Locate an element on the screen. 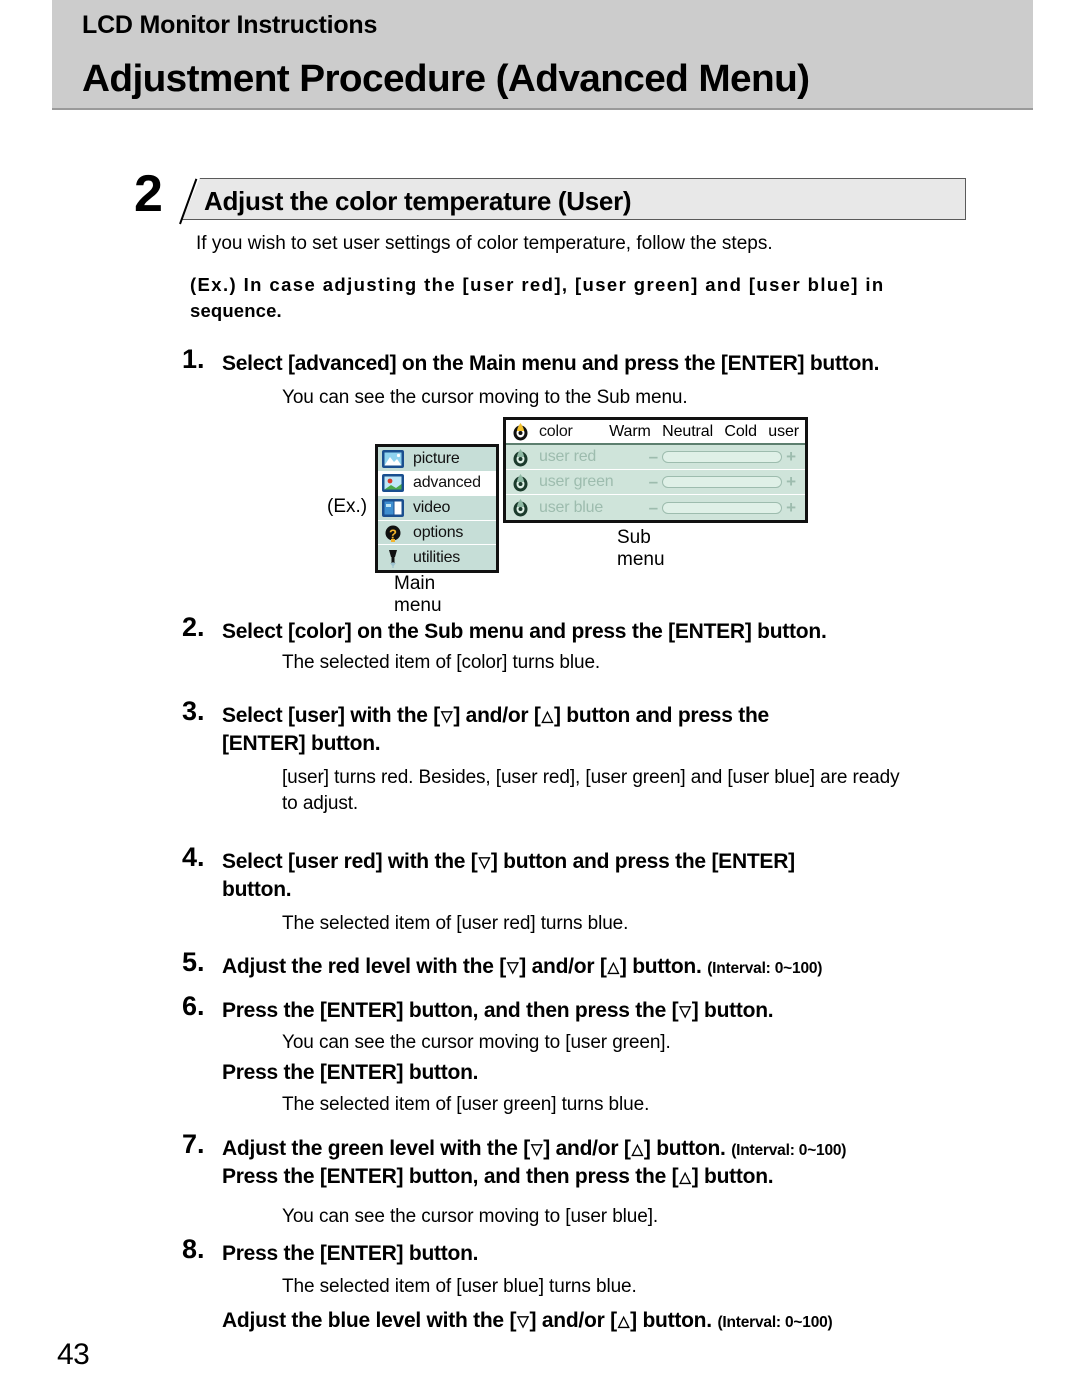  step-6-text2: Press the [ENTER] button. is located at coordinates (350, 1072).